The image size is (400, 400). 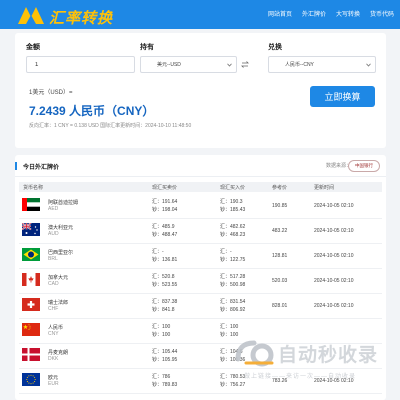 What do you see at coordinates (231, 202) in the screenshot?
I see `bank-buy-transfer: 汇：190.3` at bounding box center [231, 202].